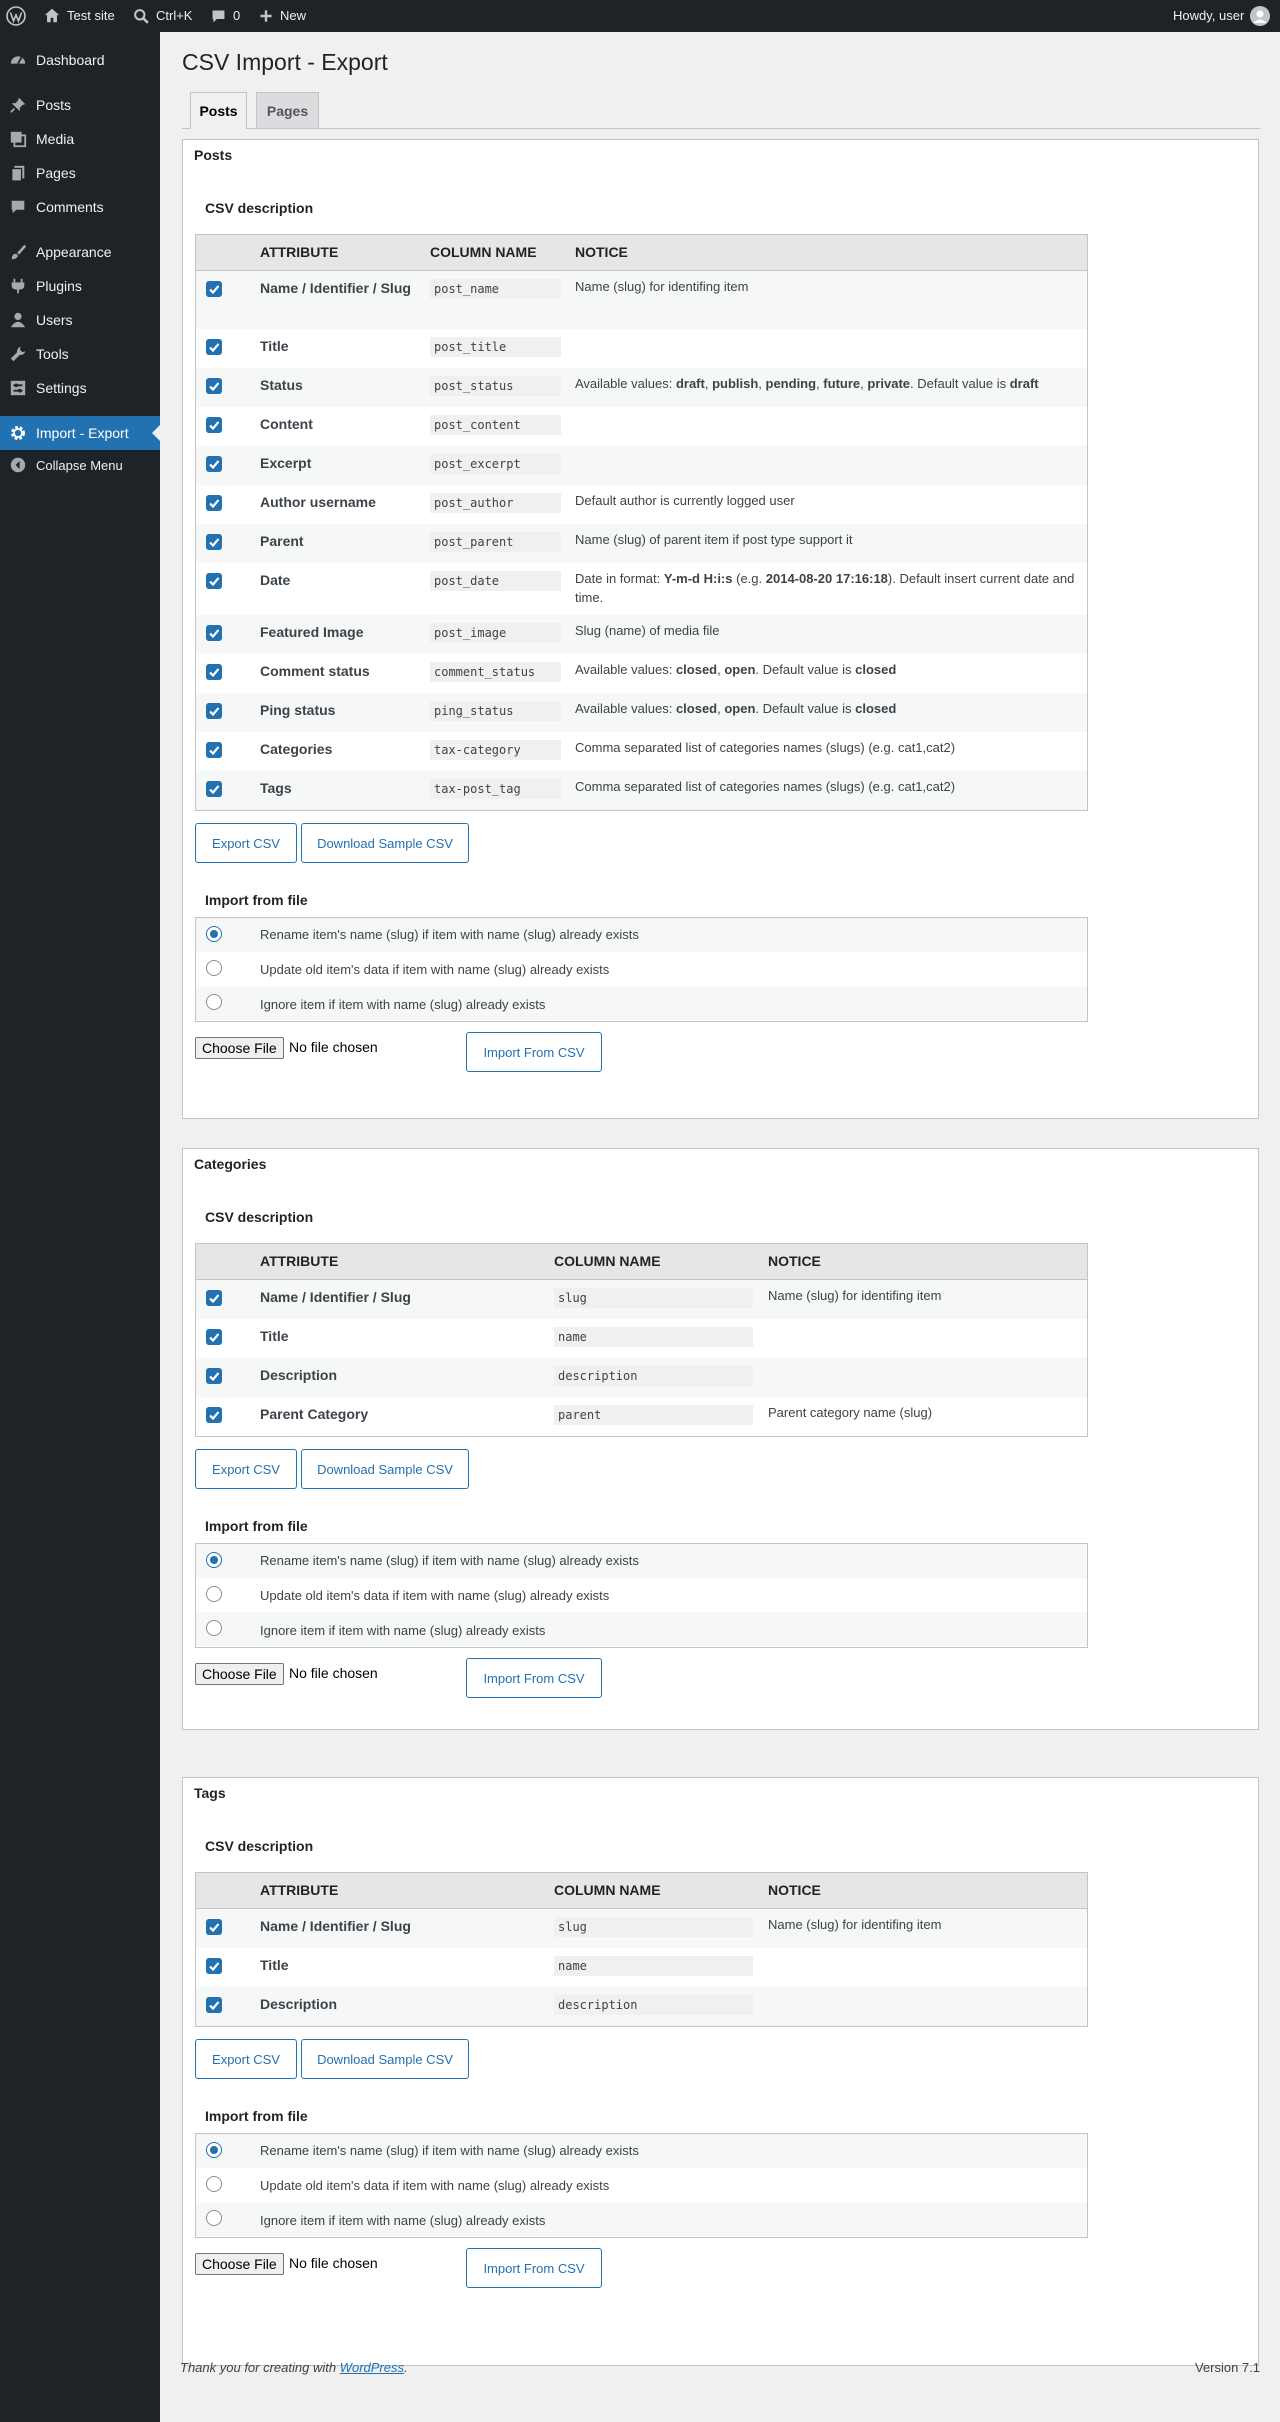 The height and width of the screenshot is (2422, 1280). I want to click on no-file-chosen-text: No file chosen, so click(333, 2263).